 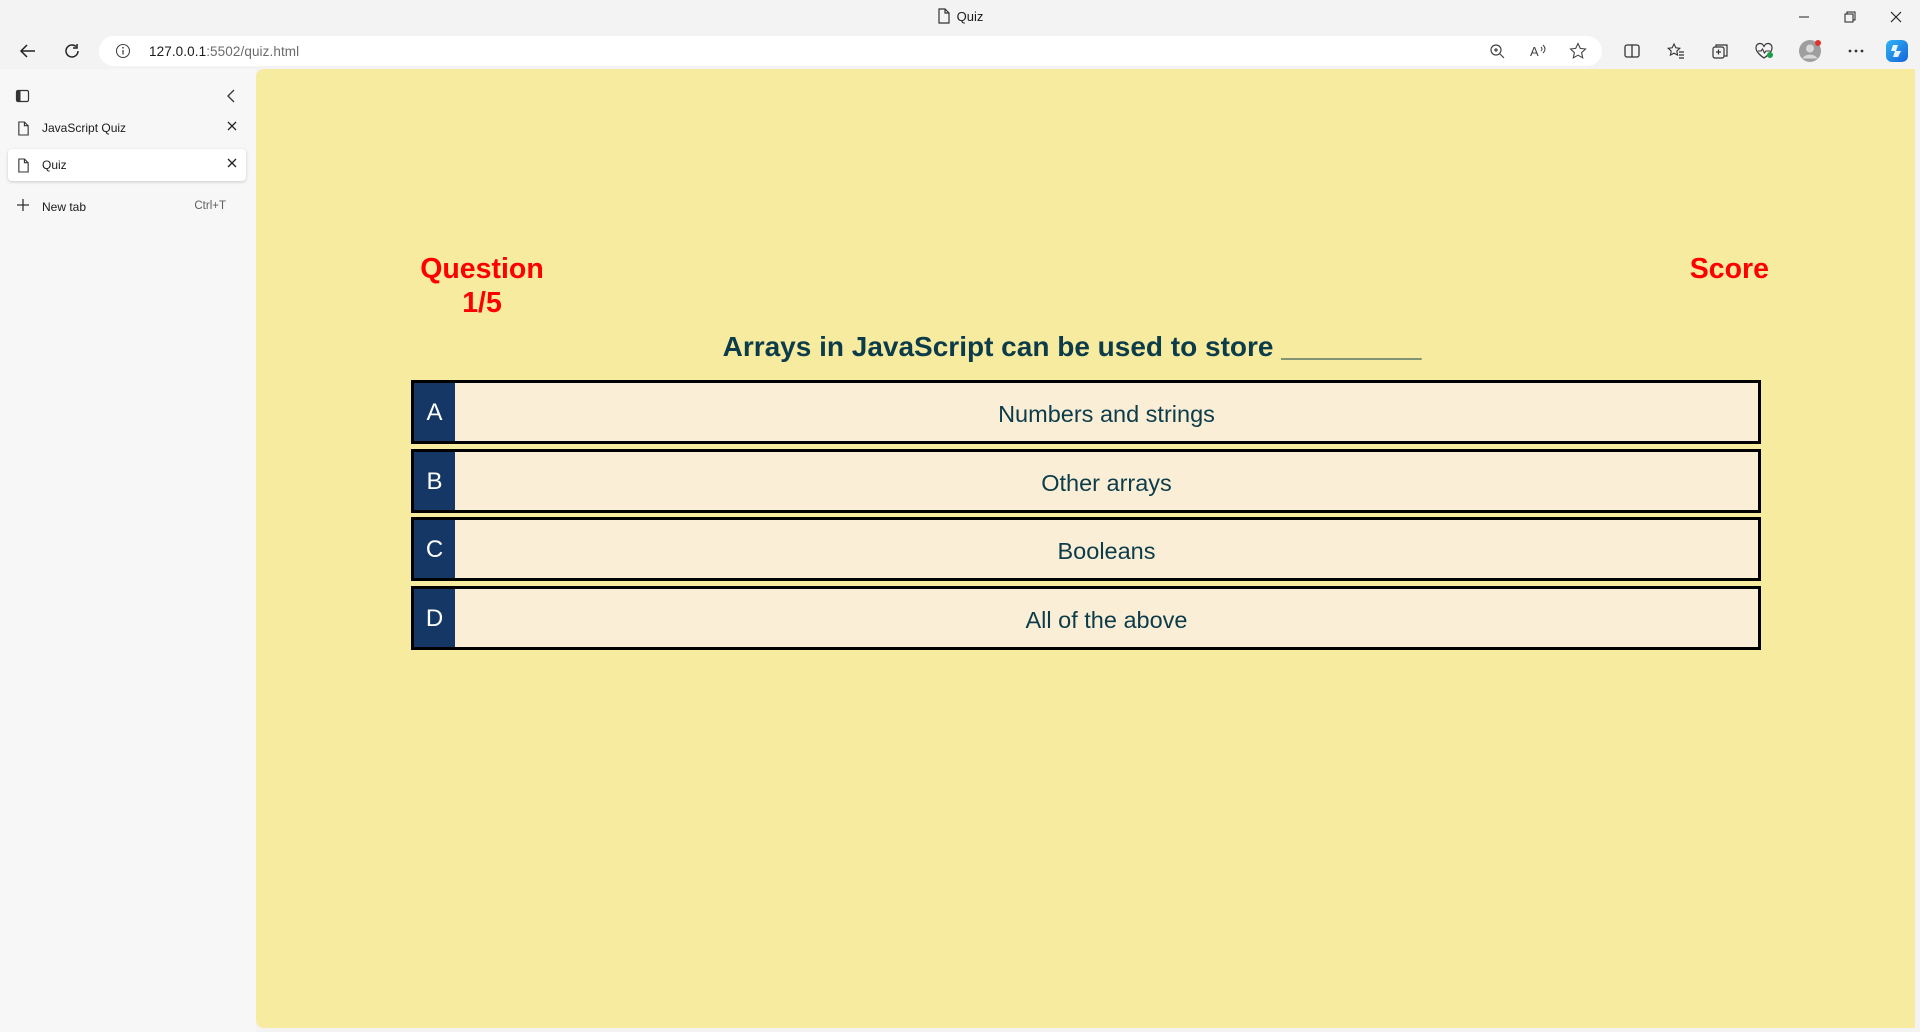 I want to click on option-text: All of the above, so click(x=1106, y=620).